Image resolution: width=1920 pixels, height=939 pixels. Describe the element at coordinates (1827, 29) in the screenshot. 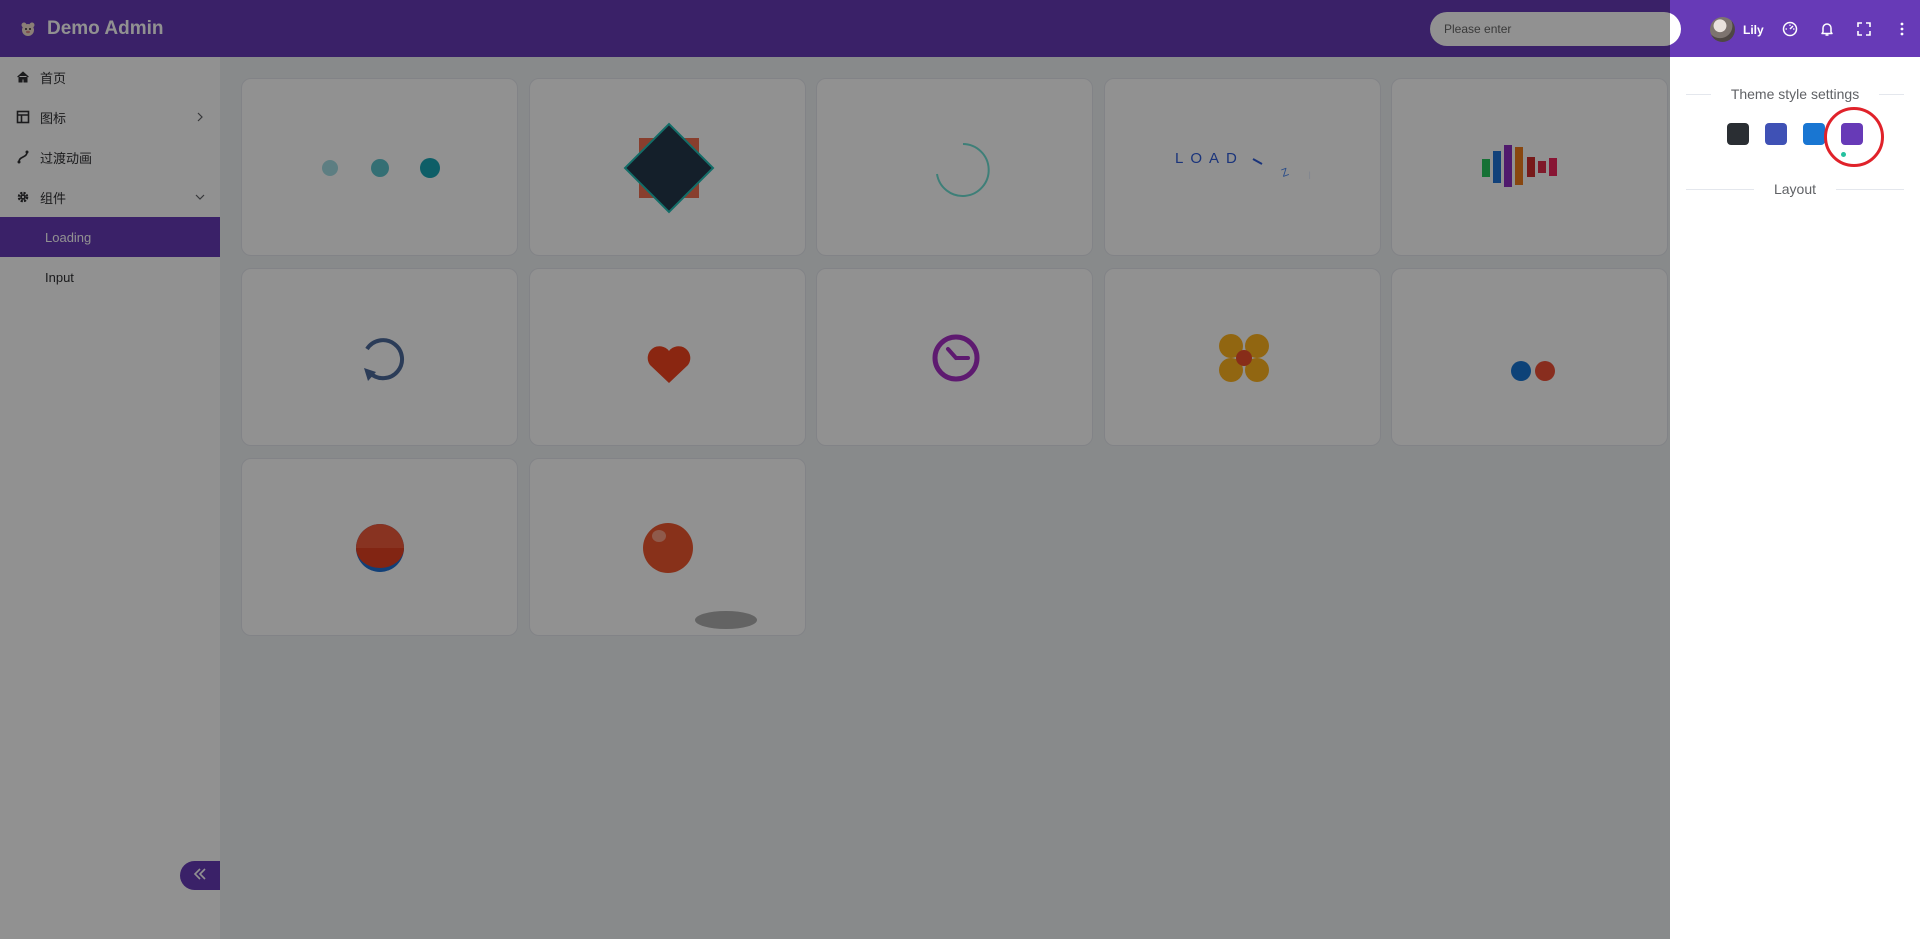

I see `bell-icon` at that location.